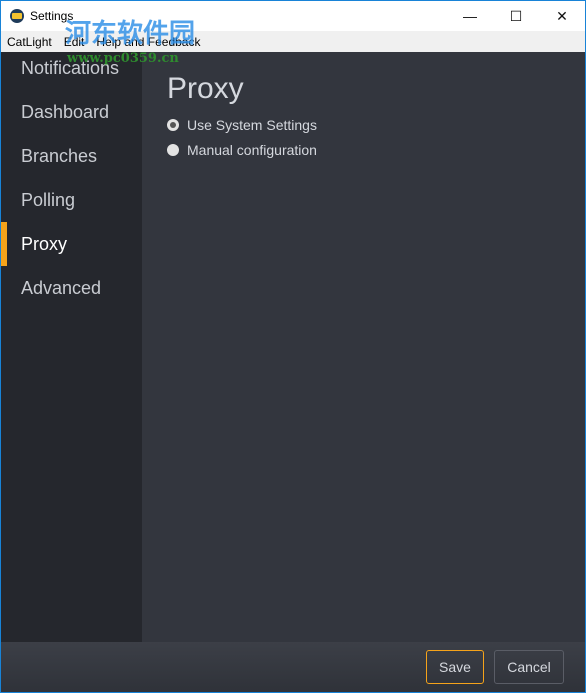 This screenshot has height=693, width=586. I want to click on minimize-button: —, so click(470, 16).